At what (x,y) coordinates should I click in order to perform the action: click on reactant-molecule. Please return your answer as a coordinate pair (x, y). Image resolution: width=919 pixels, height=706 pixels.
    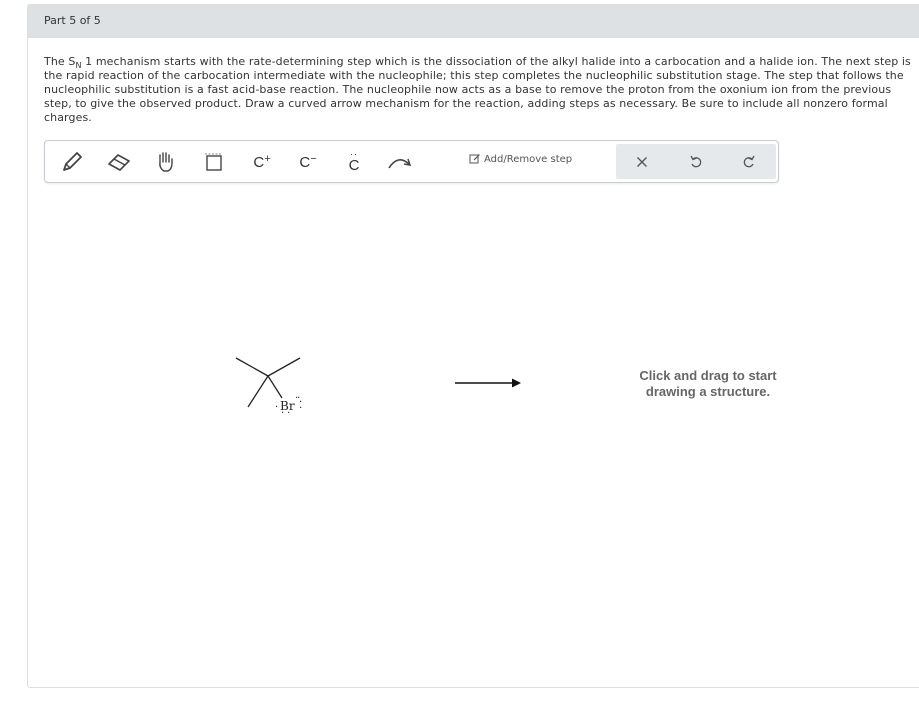
    Looking at the image, I should click on (270, 385).